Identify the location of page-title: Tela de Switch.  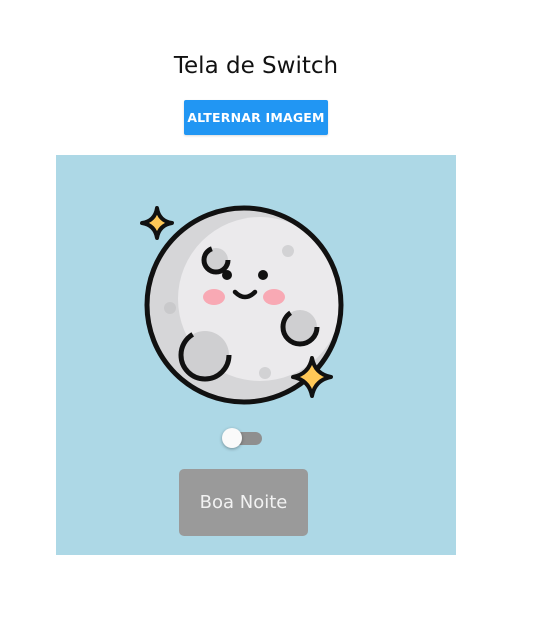
(256, 66).